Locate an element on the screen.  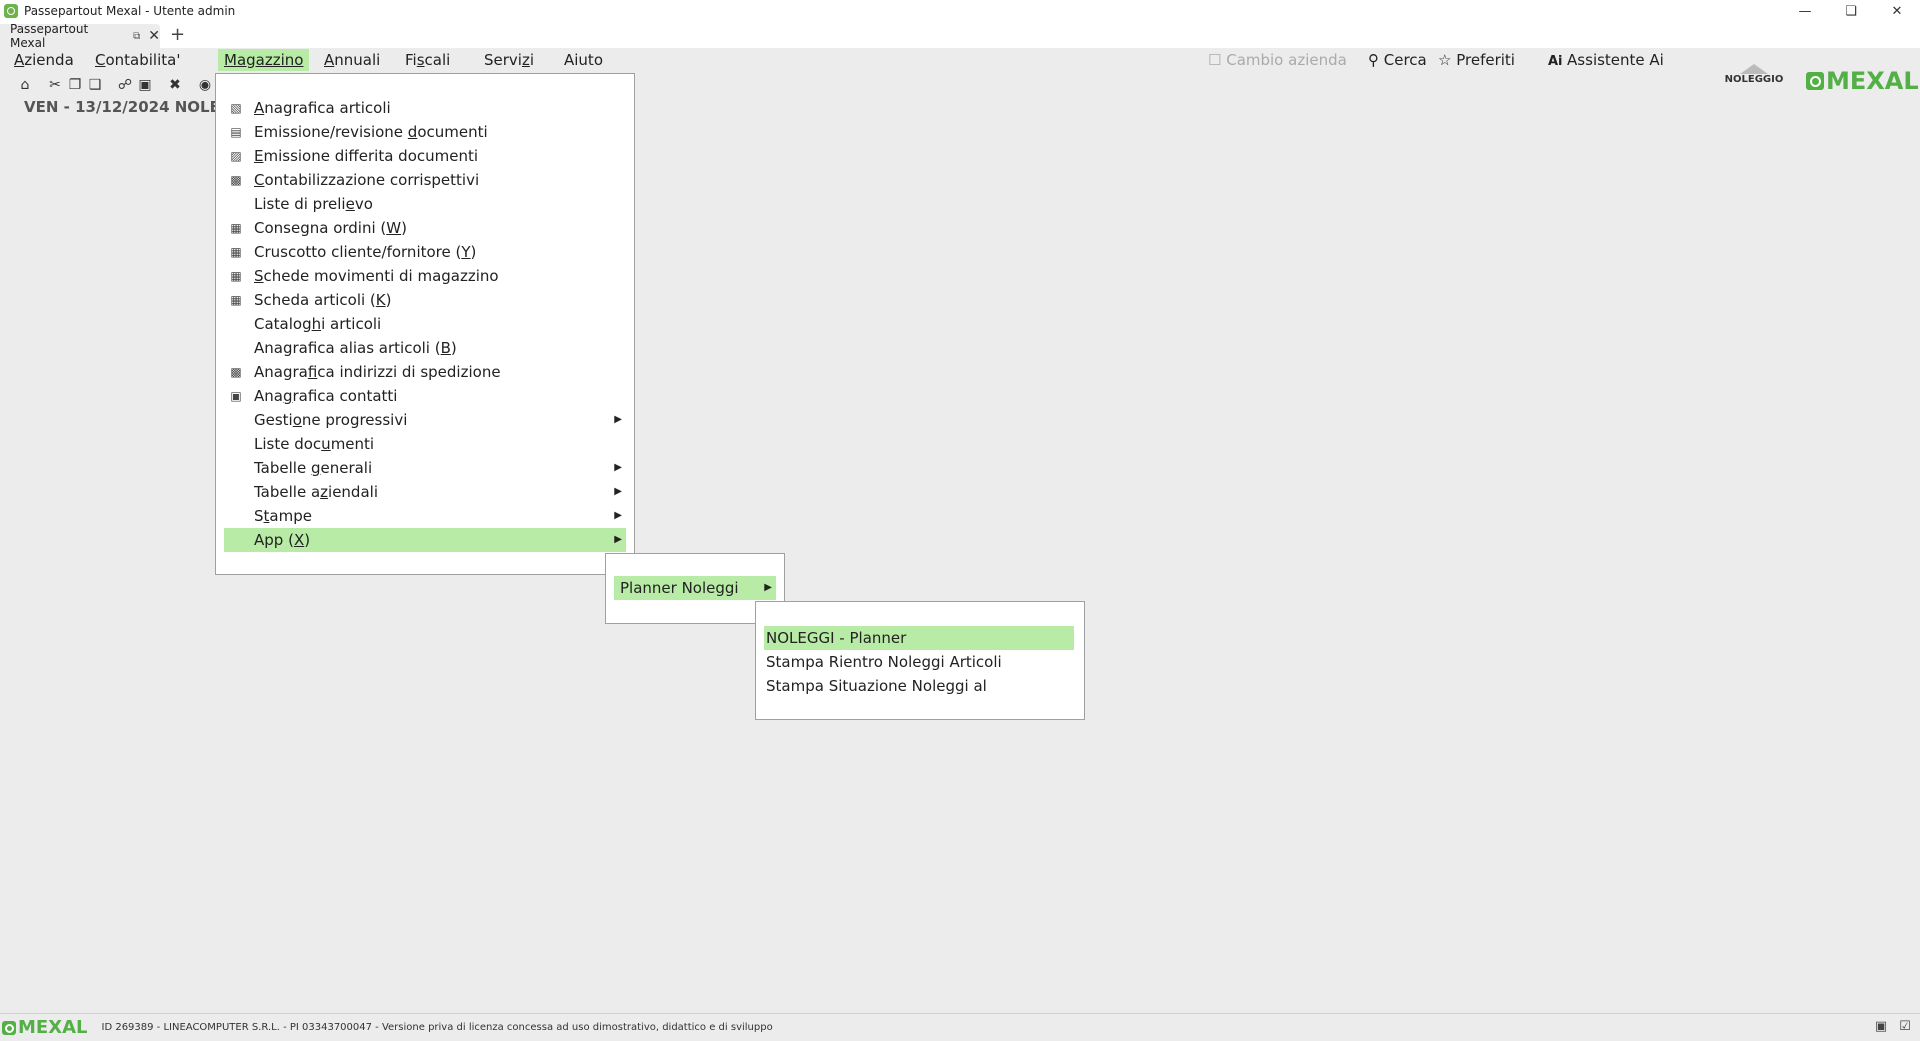
menu-anagrafica-alias-articoli: Anagrafica alias articoli (B) is located at coordinates (425, 348).